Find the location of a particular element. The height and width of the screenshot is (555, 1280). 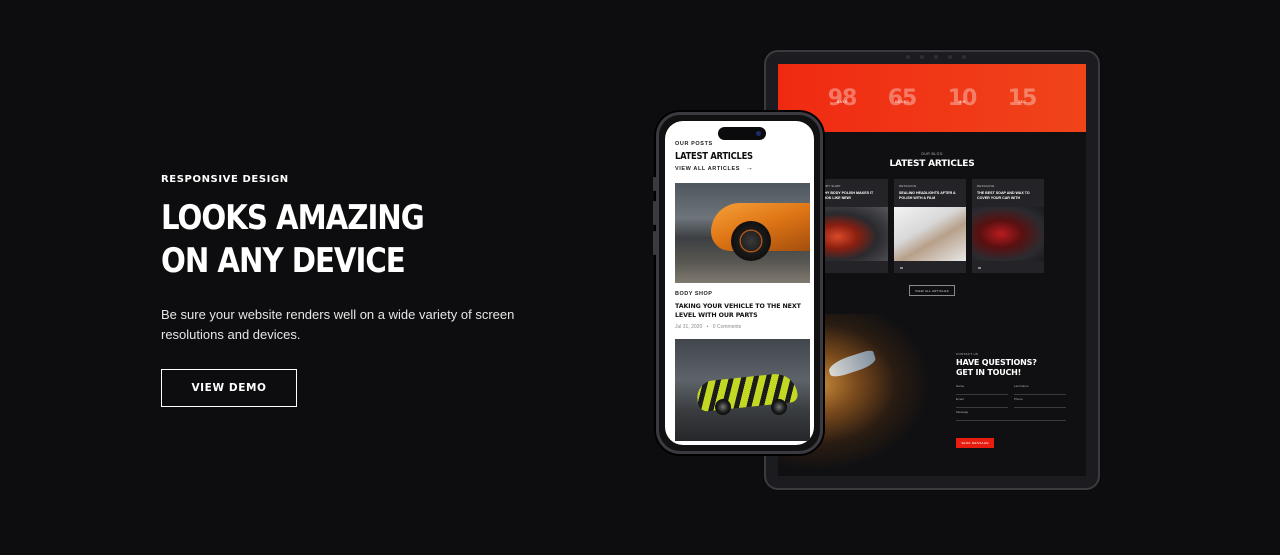

green-car-image is located at coordinates (742, 390).